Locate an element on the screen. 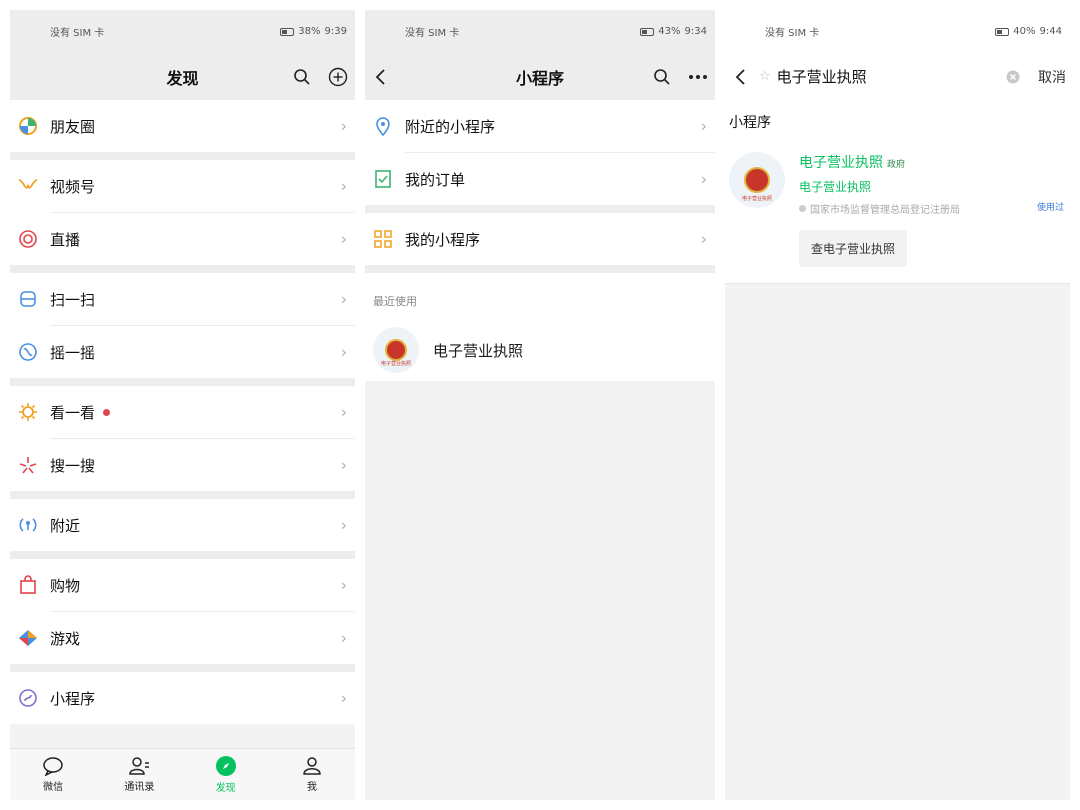 Image resolution: width=1080 pixels, height=810 pixels. used-badge: 使用过 is located at coordinates (1050, 208).